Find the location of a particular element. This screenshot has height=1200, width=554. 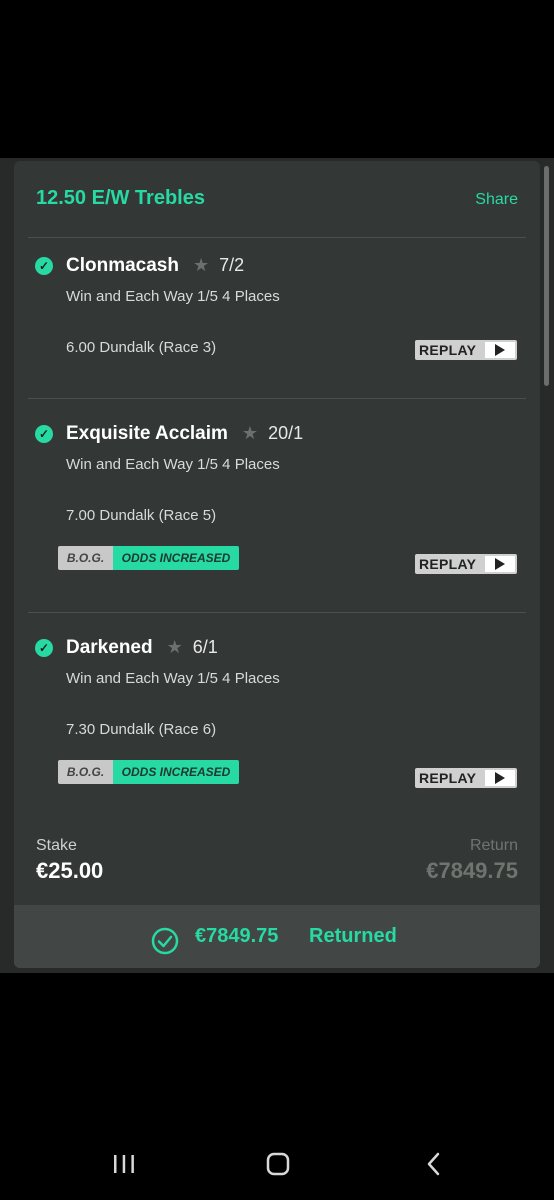

stake-value: €25.00 is located at coordinates (70, 870).